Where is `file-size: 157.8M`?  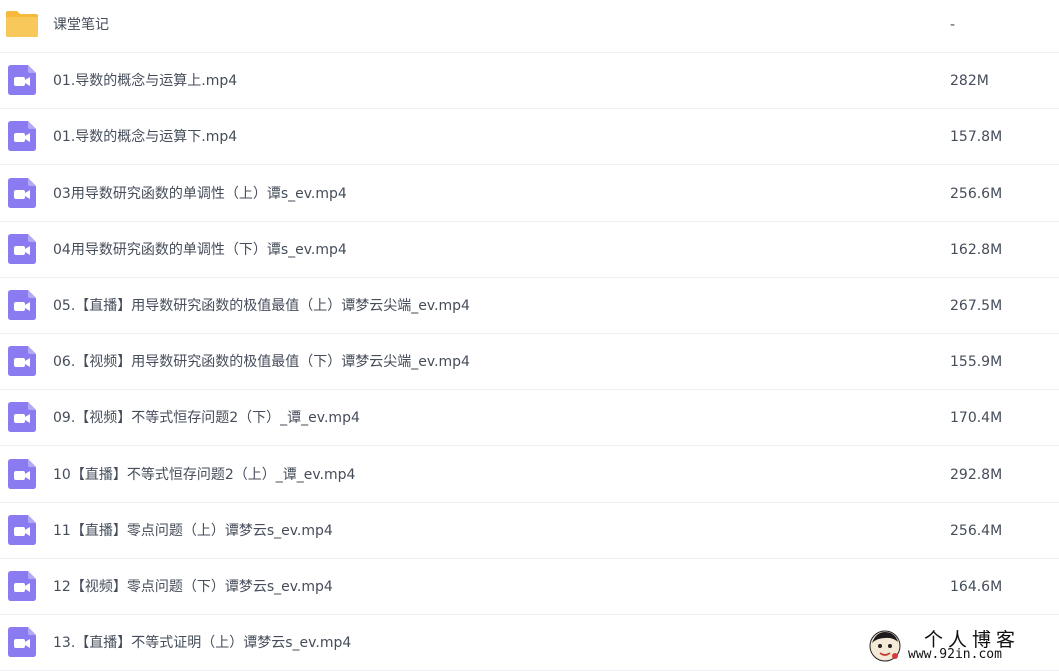
file-size: 157.8M is located at coordinates (976, 137).